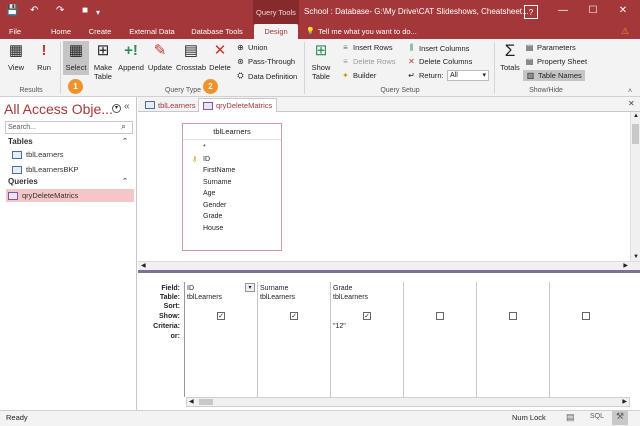 The width and height of the screenshot is (640, 426). Describe the element at coordinates (191, 56) in the screenshot. I see `crosstab-button: ▤ Crosstab` at that location.